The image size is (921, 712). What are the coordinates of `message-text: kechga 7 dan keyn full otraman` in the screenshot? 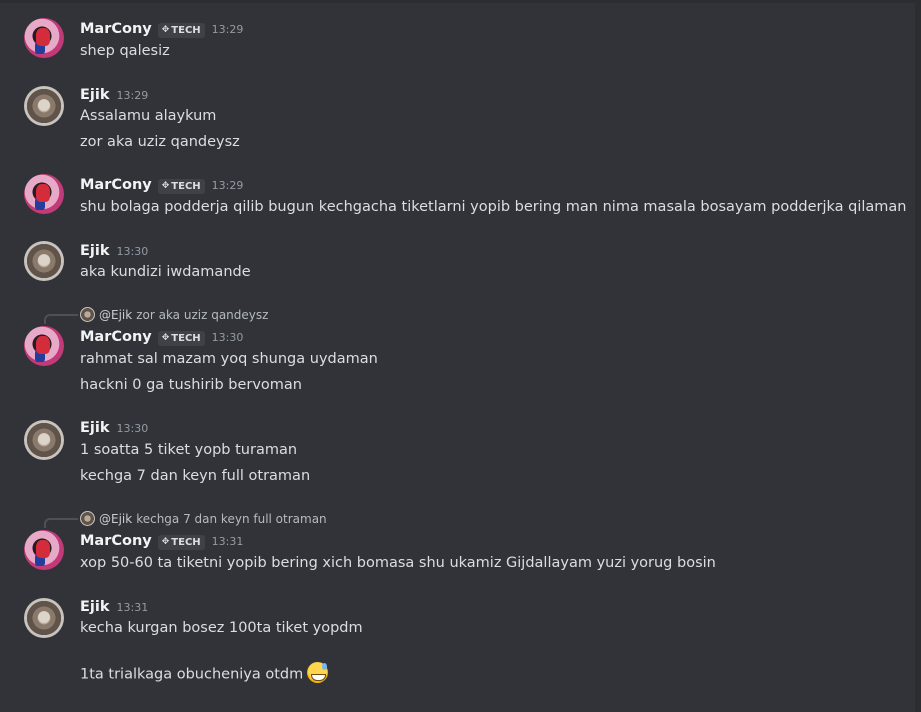 It's located at (195, 476).